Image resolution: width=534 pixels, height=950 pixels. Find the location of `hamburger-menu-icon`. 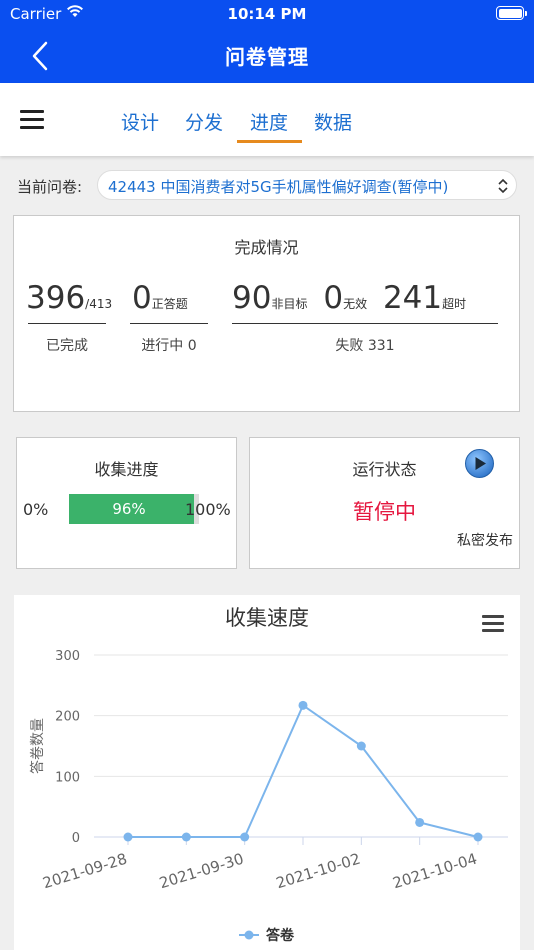

hamburger-menu-icon is located at coordinates (32, 120).